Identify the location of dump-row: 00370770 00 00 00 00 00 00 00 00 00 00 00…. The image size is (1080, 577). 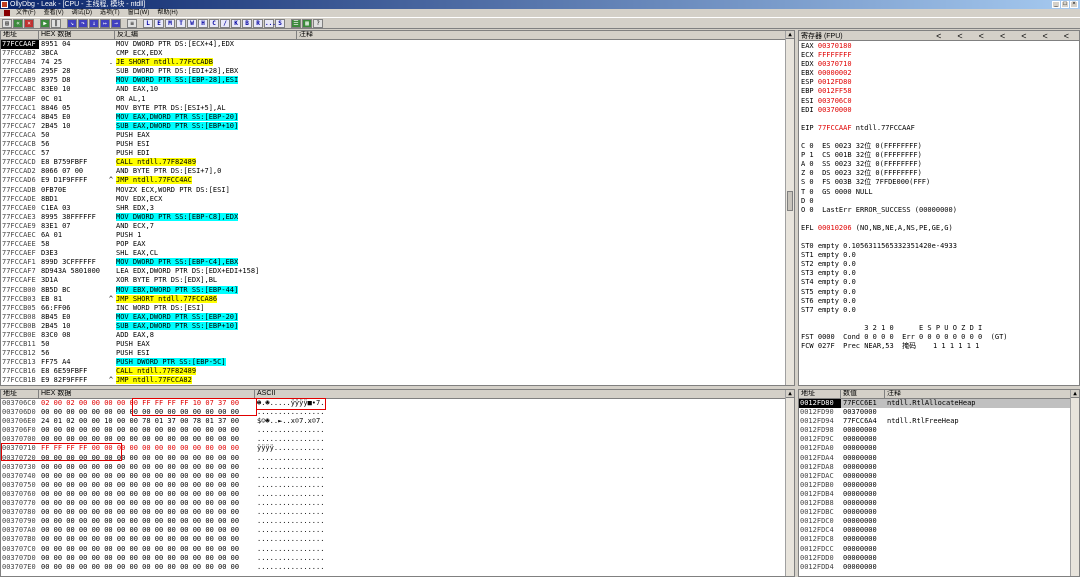
(397, 503).